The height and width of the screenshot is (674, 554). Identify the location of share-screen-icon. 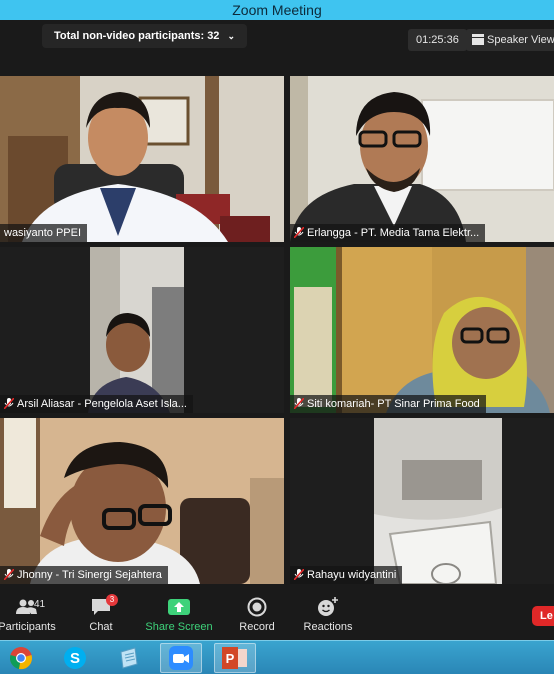
(179, 607).